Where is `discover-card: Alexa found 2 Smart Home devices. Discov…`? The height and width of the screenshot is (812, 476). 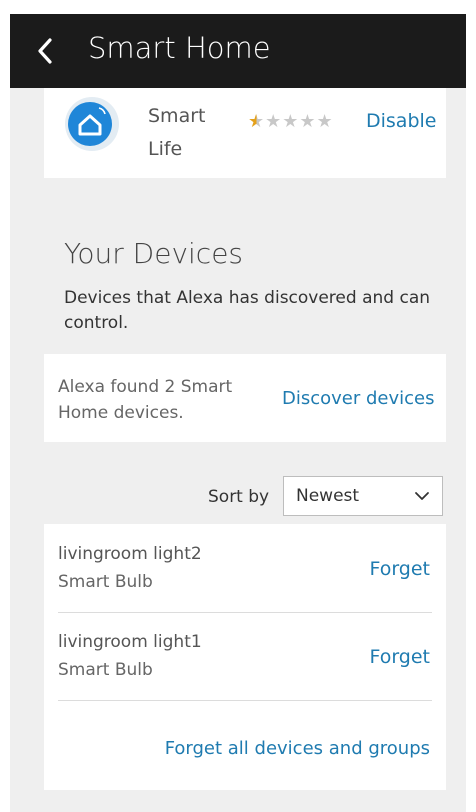 discover-card: Alexa found 2 Smart Home devices. Discov… is located at coordinates (245, 398).